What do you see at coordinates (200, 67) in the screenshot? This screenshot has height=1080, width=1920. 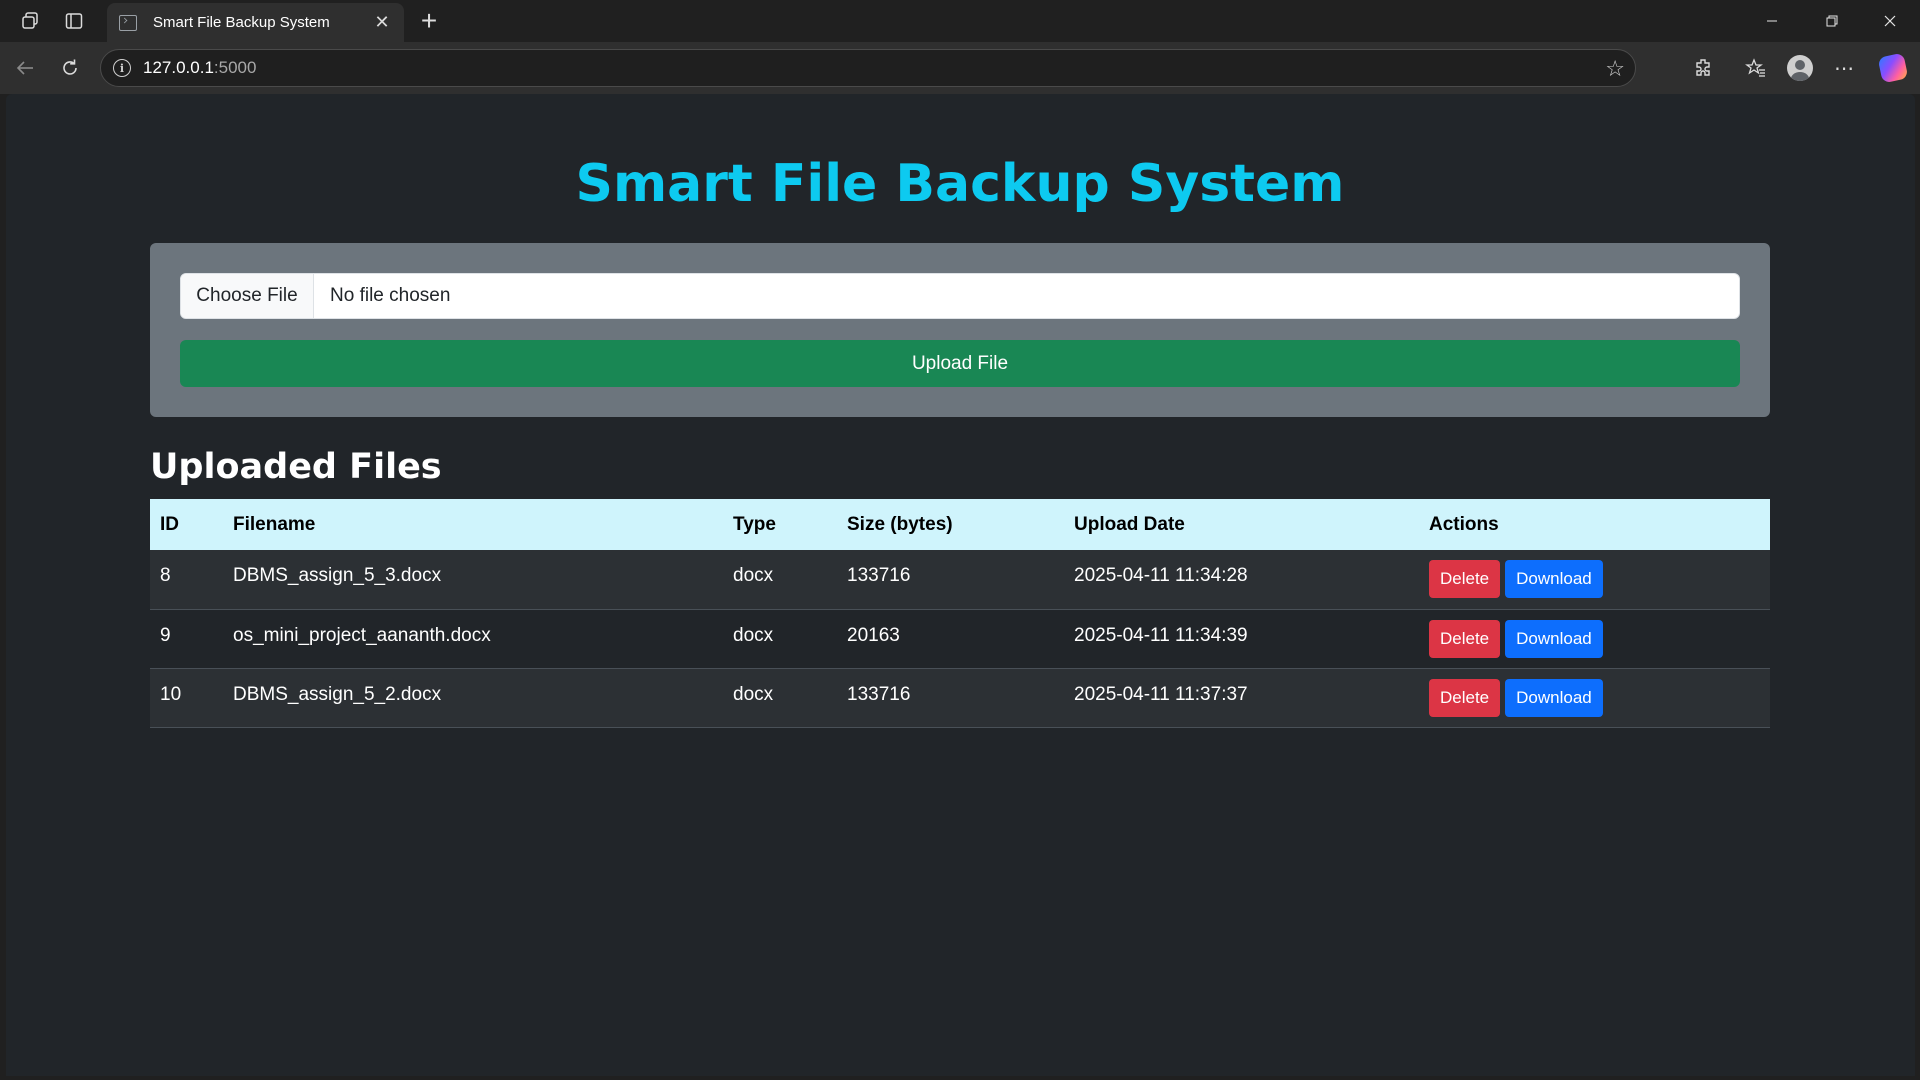 I see `url-text: 127.0.0.1:5000` at bounding box center [200, 67].